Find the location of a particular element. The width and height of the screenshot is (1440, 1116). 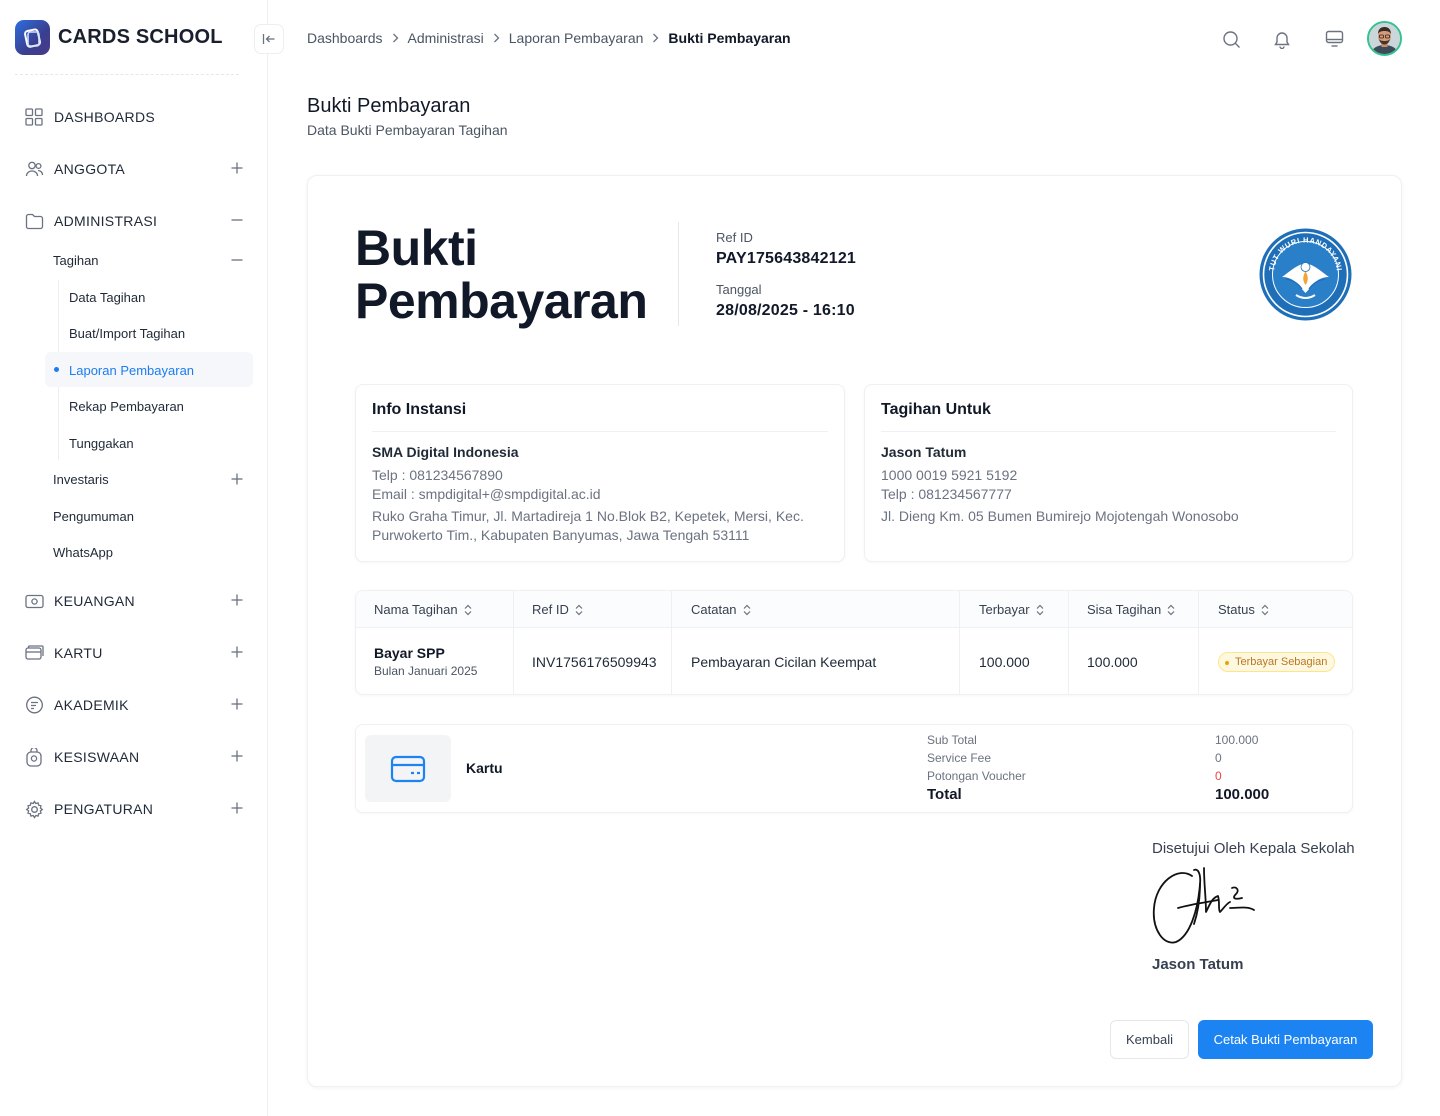

brand-divider is located at coordinates (127, 74).